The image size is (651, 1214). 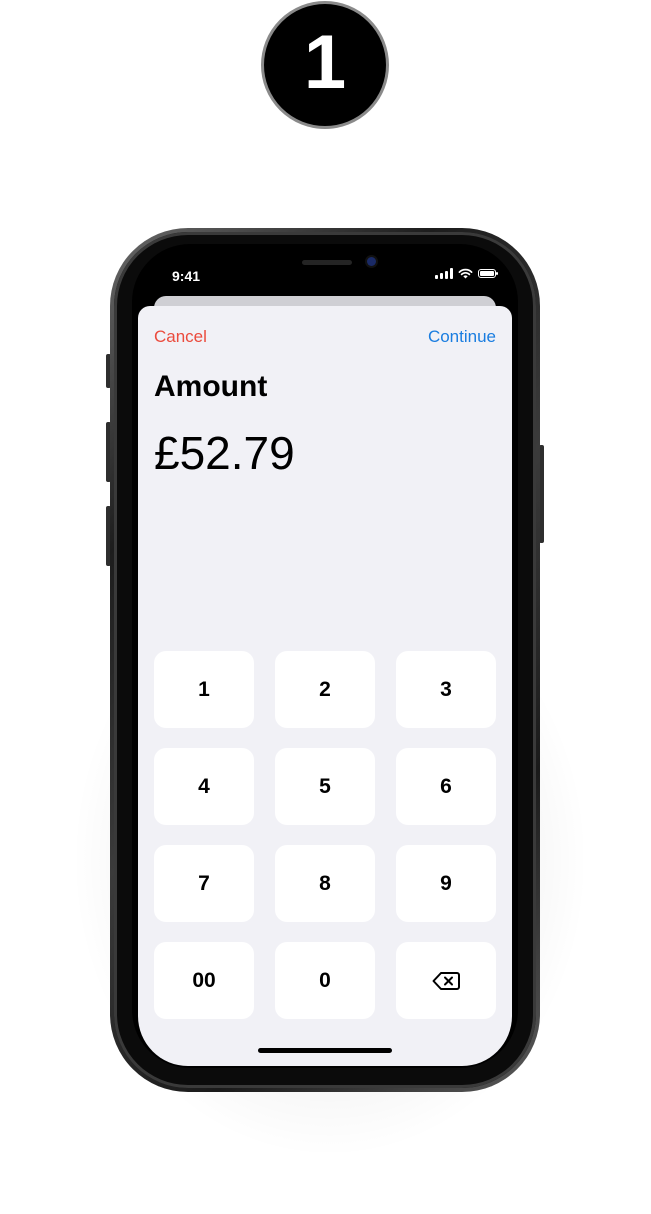 I want to click on amount-value: £52.79, so click(x=224, y=453).